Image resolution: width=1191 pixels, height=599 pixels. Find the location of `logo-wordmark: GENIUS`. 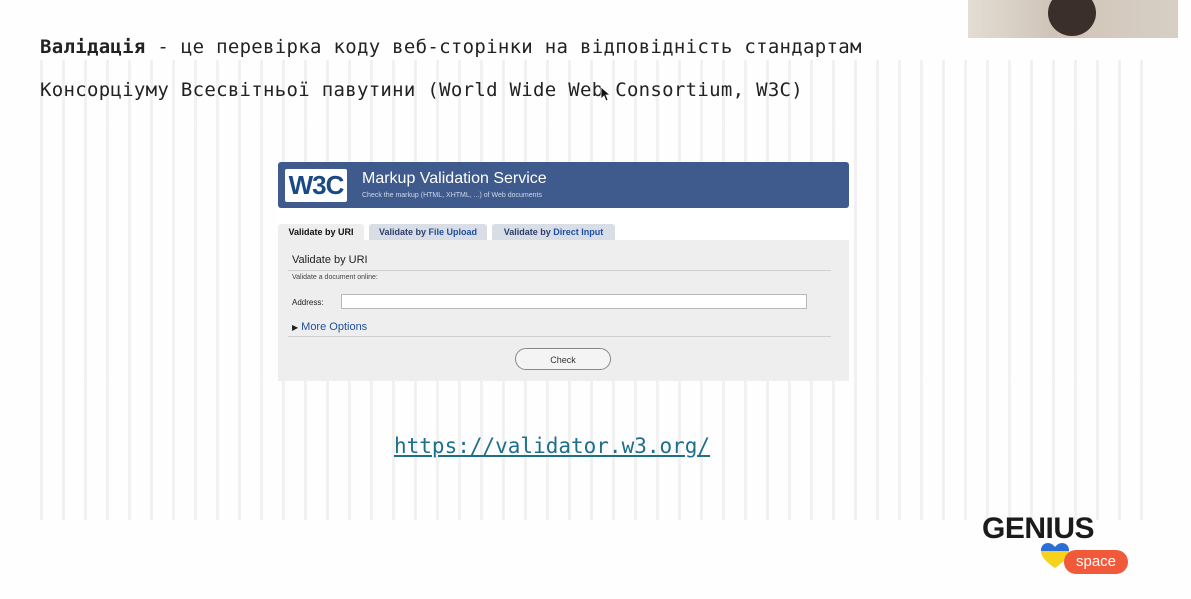

logo-wordmark: GENIUS is located at coordinates (1038, 528).